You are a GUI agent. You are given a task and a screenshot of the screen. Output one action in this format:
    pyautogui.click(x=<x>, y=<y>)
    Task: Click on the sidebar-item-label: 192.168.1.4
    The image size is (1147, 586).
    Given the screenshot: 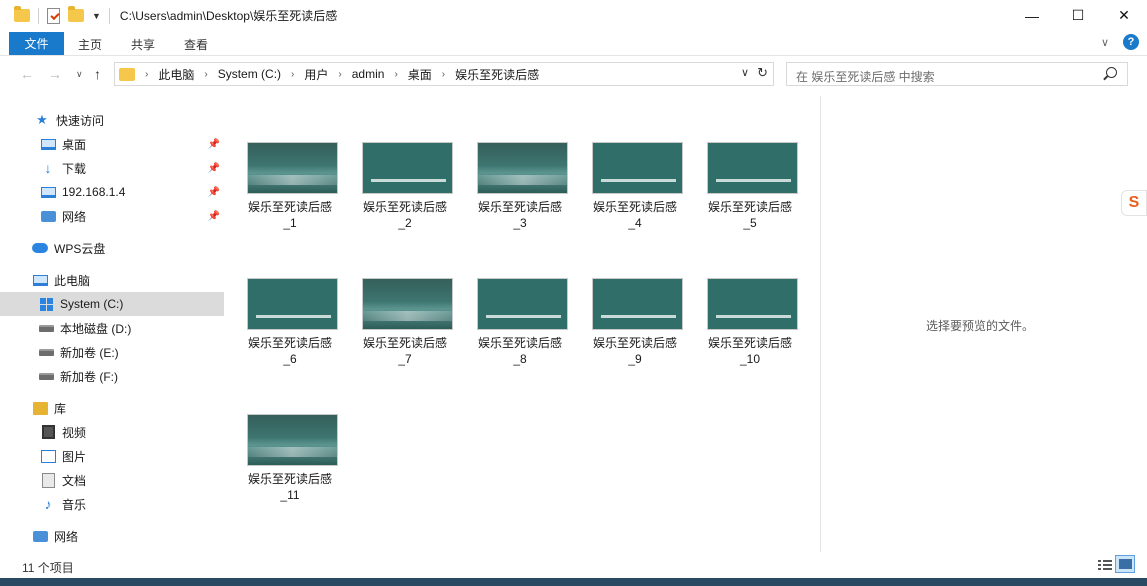 What is the action you would take?
    pyautogui.click(x=94, y=192)
    